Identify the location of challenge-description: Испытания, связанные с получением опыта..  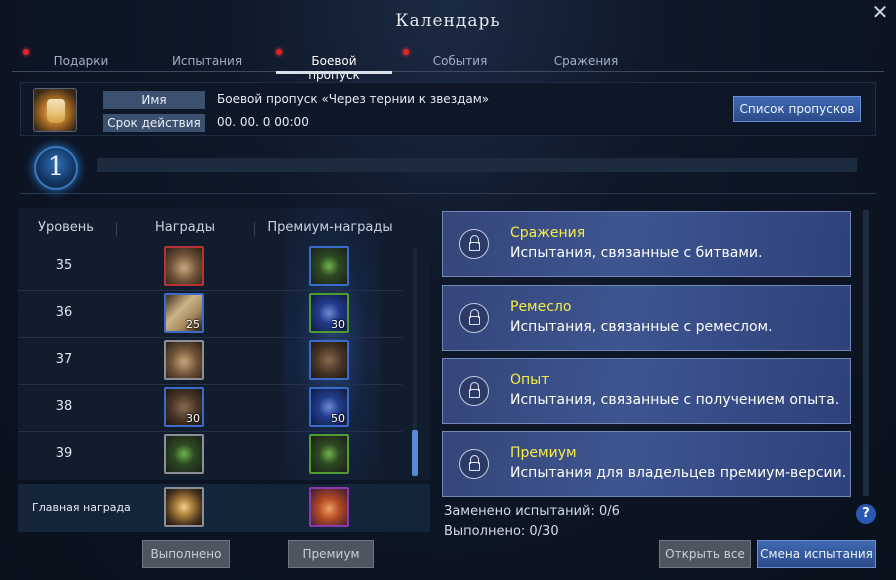
(675, 400).